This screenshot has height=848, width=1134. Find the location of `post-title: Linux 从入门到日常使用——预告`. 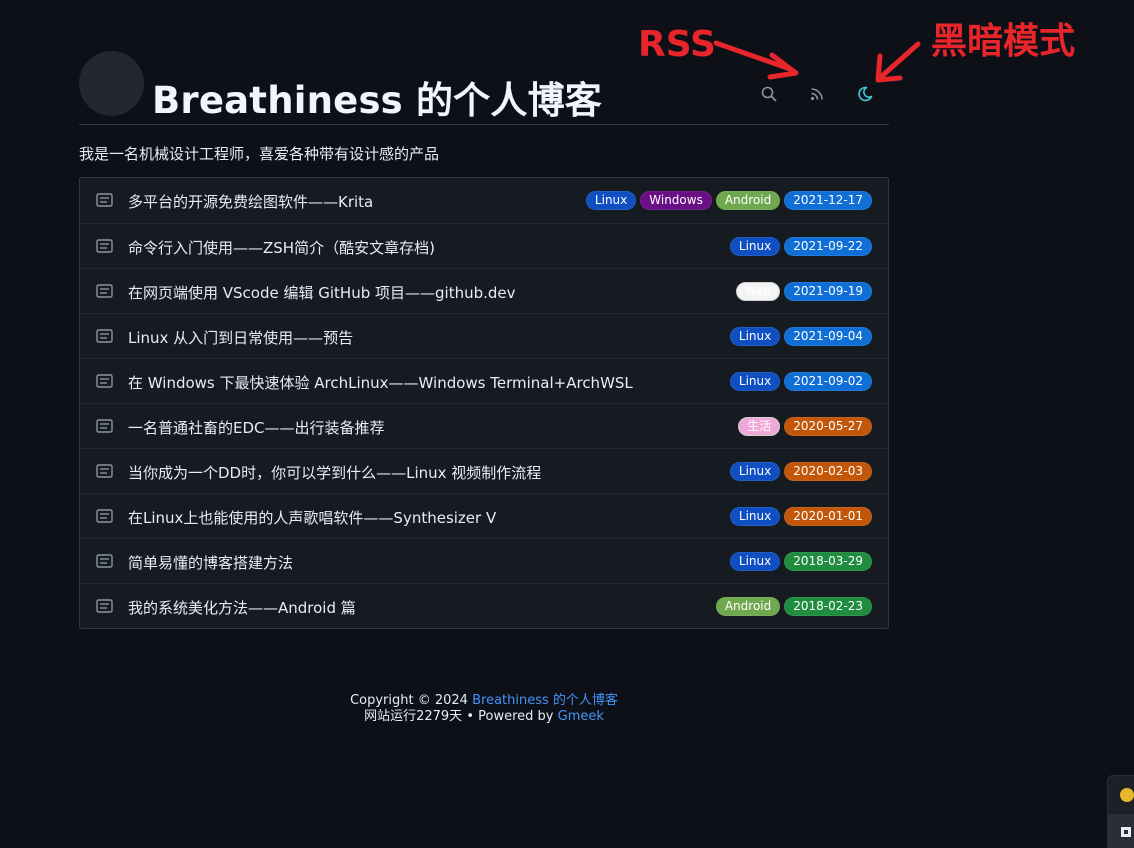

post-title: Linux 从入门到日常使用——预告 is located at coordinates (240, 337).